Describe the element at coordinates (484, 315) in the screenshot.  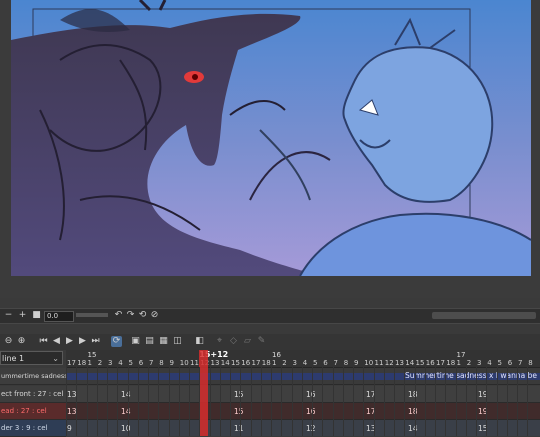
I see `canvas-scrollbar` at that location.